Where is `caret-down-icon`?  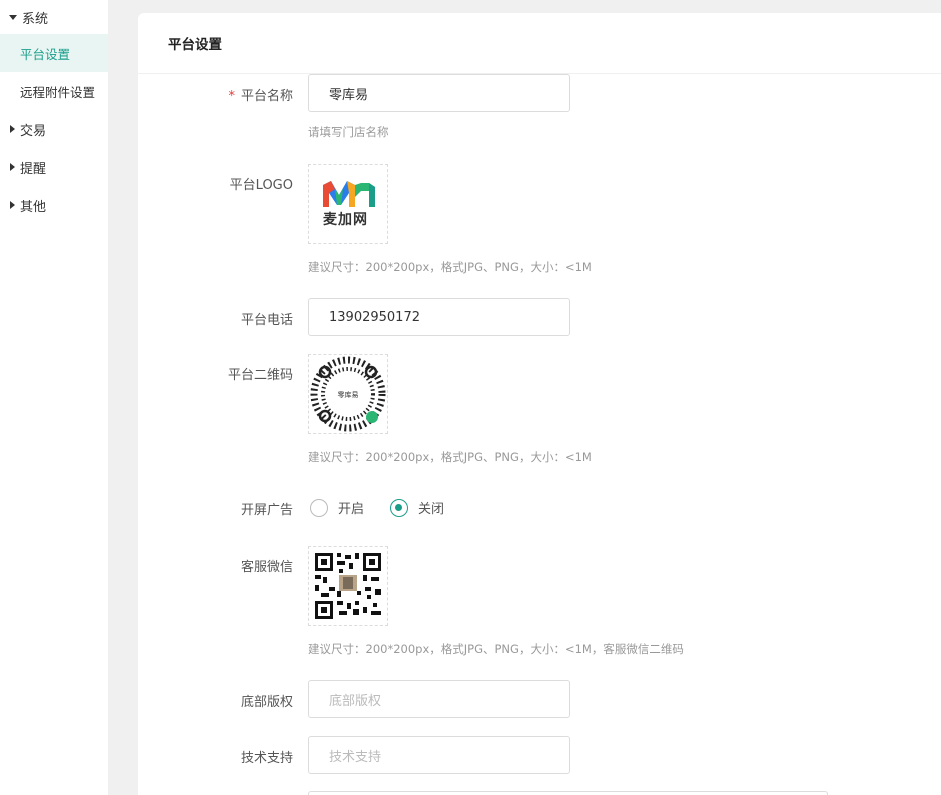 caret-down-icon is located at coordinates (13, 17).